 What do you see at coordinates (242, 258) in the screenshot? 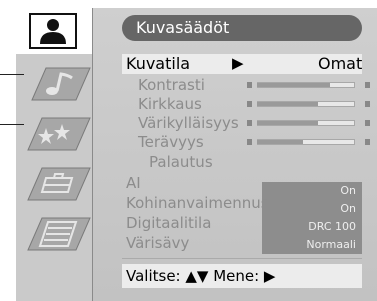
I see `footer-divider` at bounding box center [242, 258].